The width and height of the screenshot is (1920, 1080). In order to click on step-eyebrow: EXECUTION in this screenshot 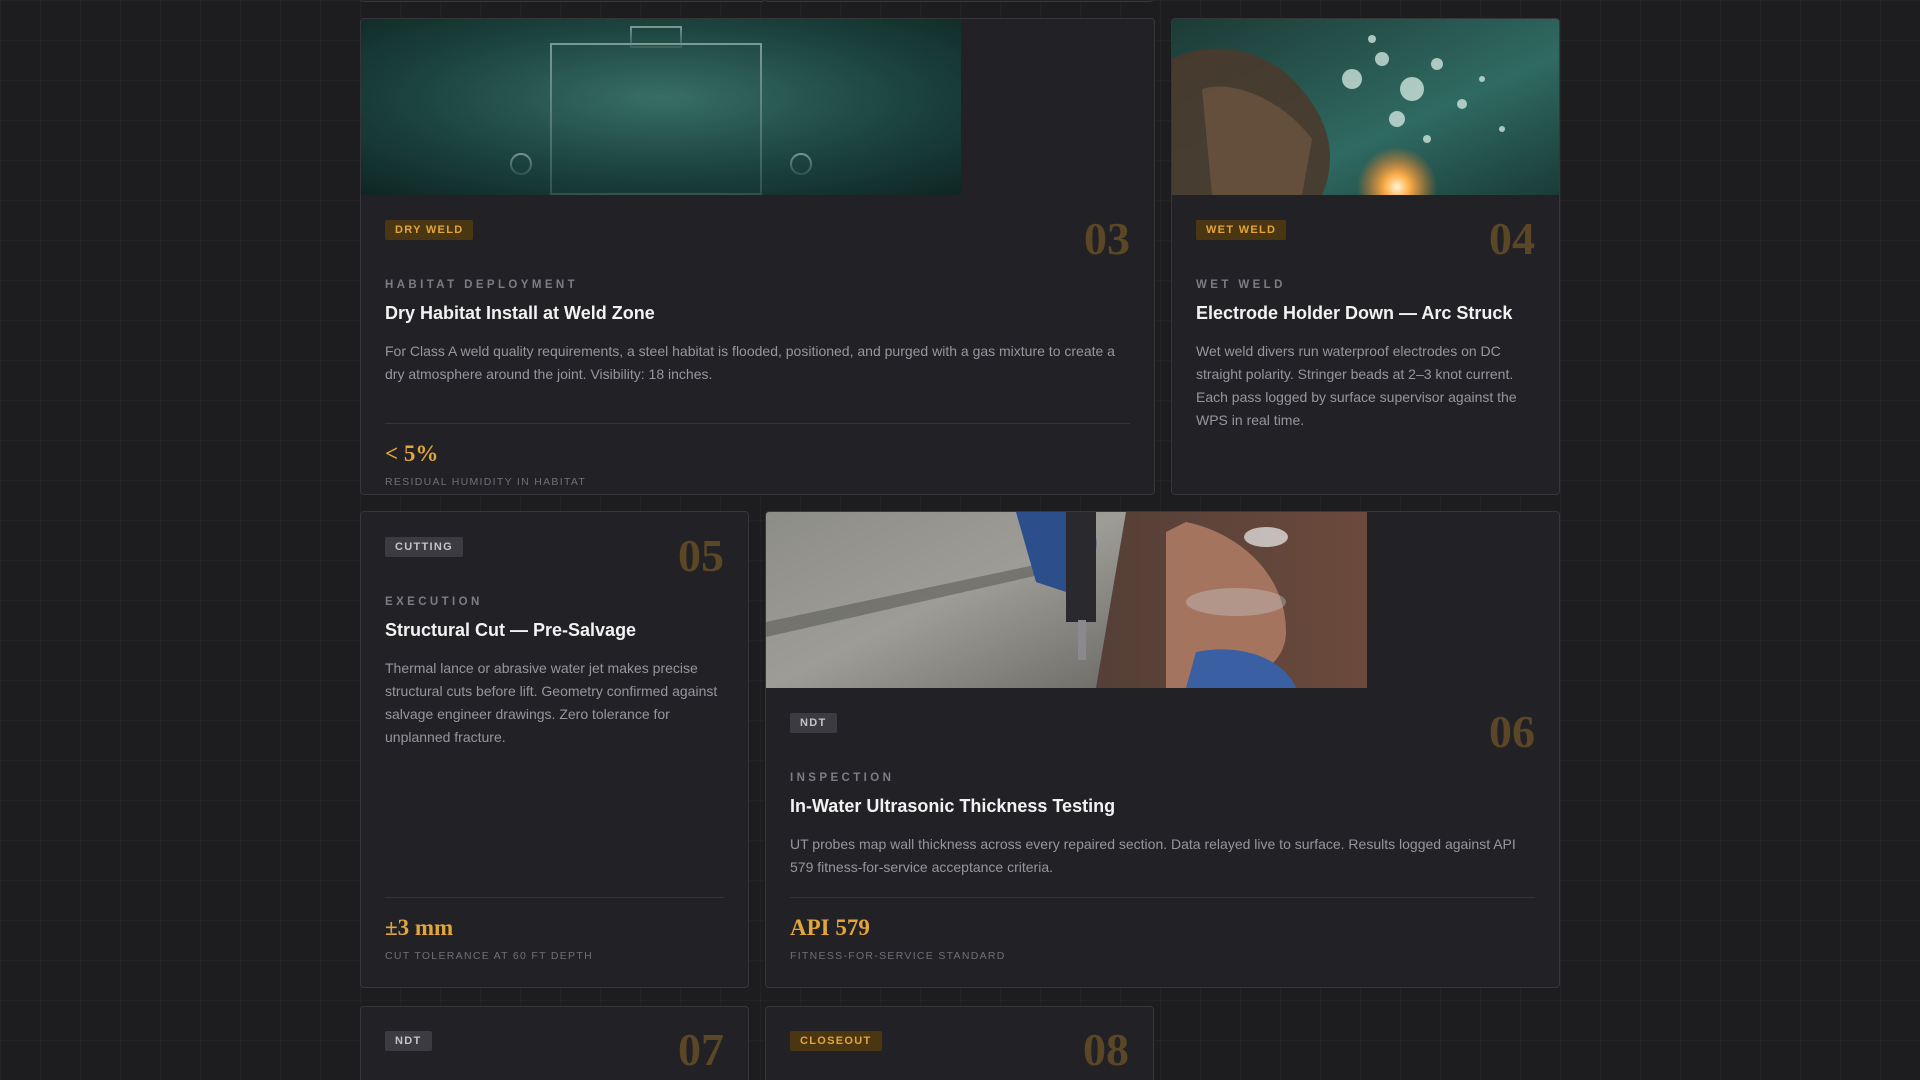, I will do `click(434, 602)`.